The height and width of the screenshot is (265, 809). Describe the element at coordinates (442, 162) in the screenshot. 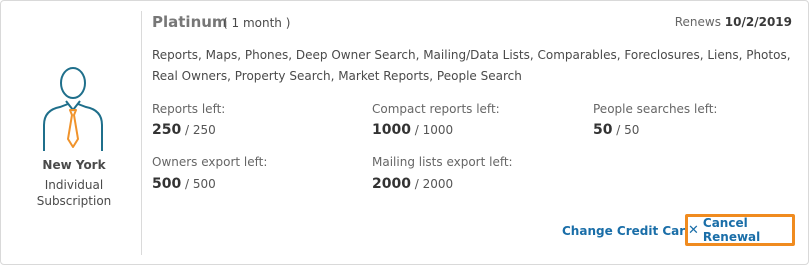

I see `mailing-lists-export-left-label: Mailing lists export left:` at that location.